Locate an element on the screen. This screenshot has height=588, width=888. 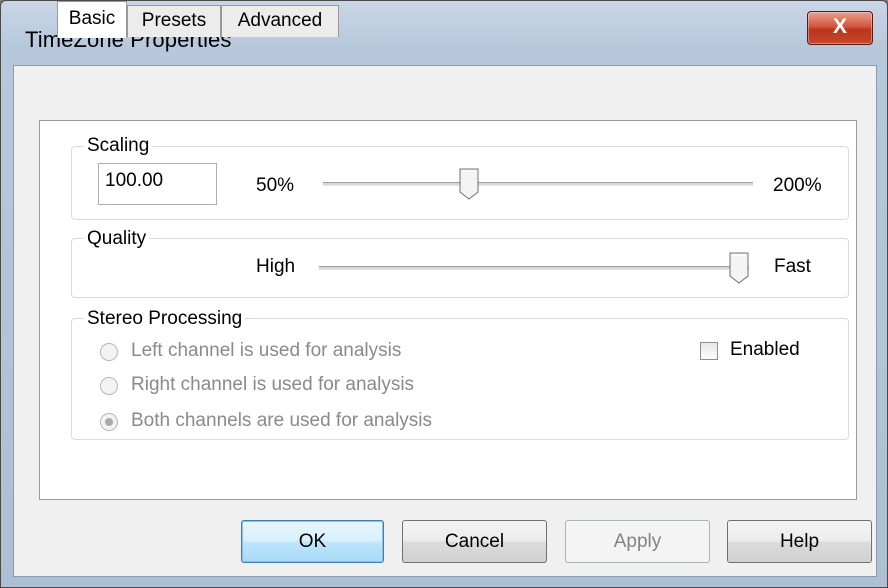
right-channel-radio is located at coordinates (109, 386).